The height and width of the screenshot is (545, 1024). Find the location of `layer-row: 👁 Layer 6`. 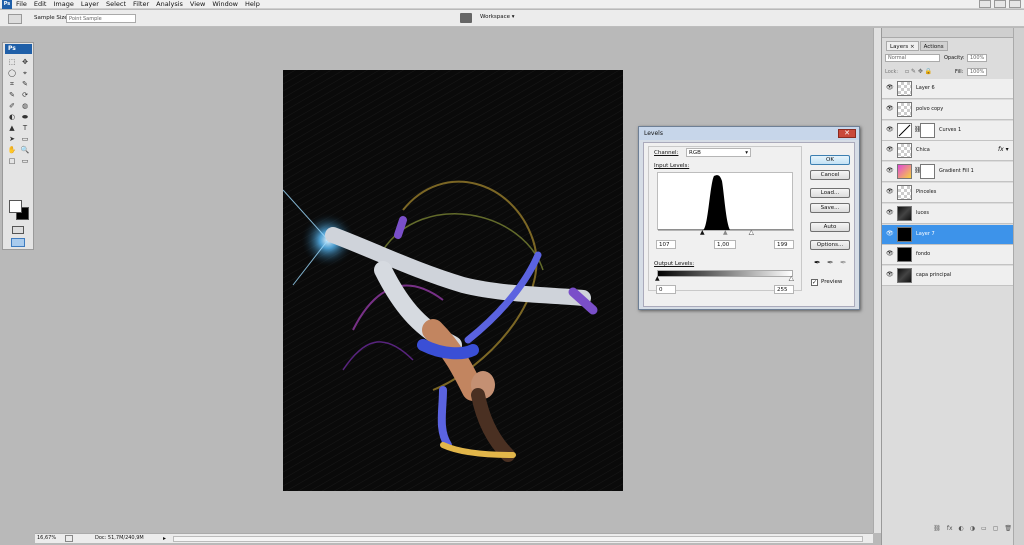

layer-row: 👁 Layer 6 is located at coordinates (947, 89).